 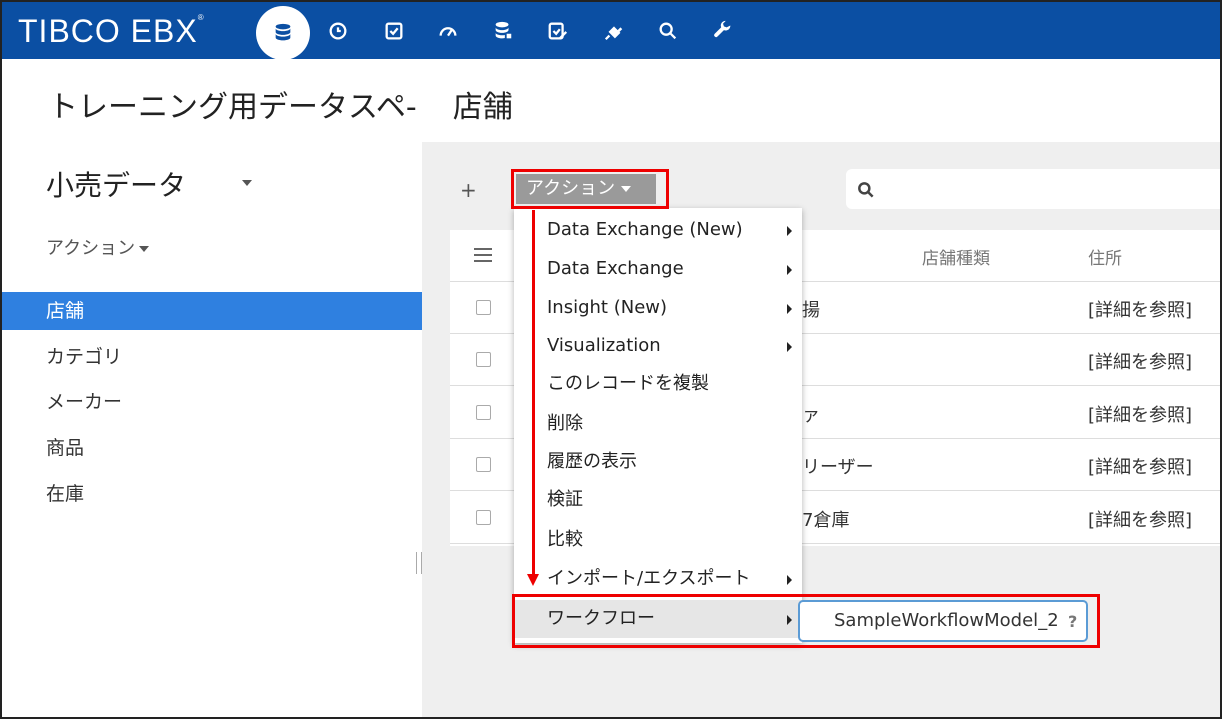 What do you see at coordinates (503, 31) in the screenshot?
I see `data-service-icon` at bounding box center [503, 31].